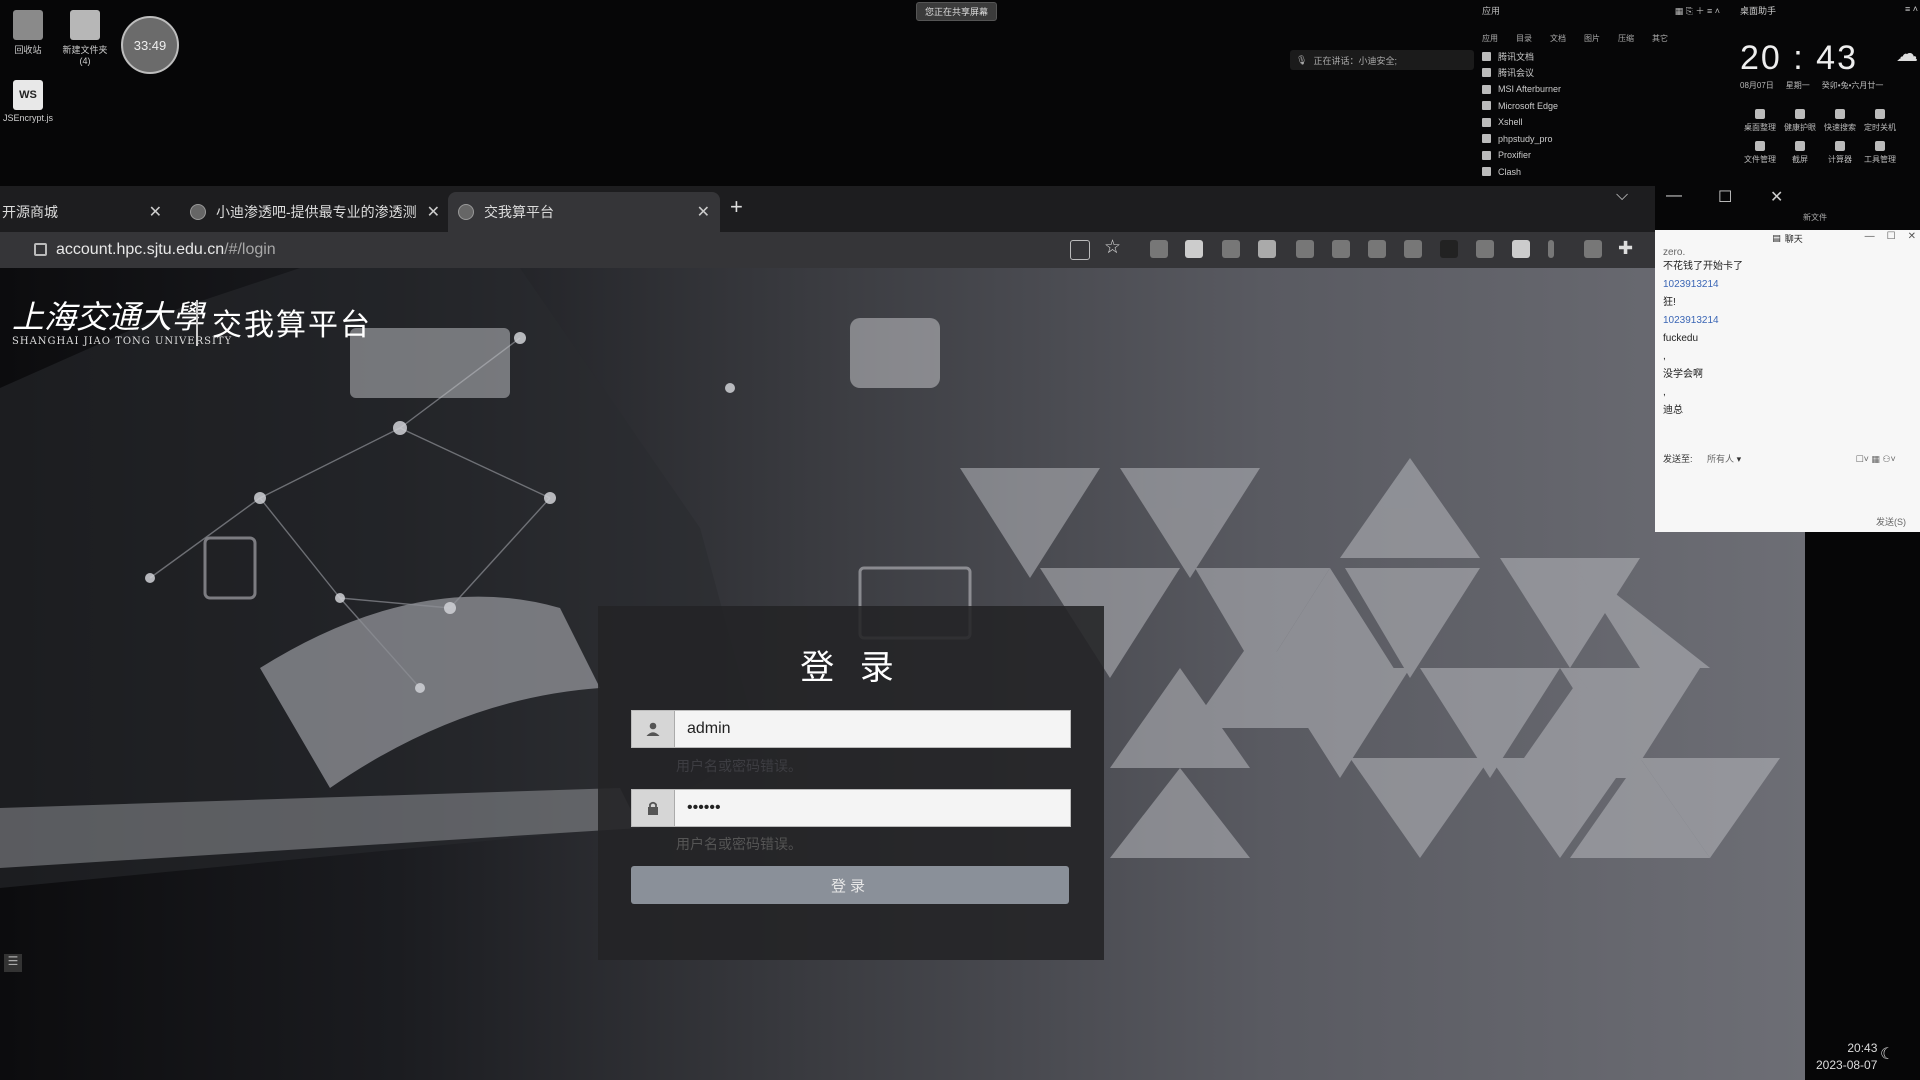 This screenshot has width=1920, height=1080. What do you see at coordinates (1907, 54) in the screenshot?
I see `weather-cloud-icon: ☁` at bounding box center [1907, 54].